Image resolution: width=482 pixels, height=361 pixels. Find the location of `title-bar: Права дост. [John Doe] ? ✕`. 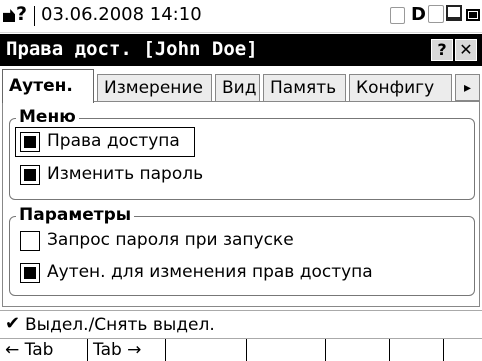

title-bar: Права дост. [John Doe] ? ✕ is located at coordinates (241, 50).